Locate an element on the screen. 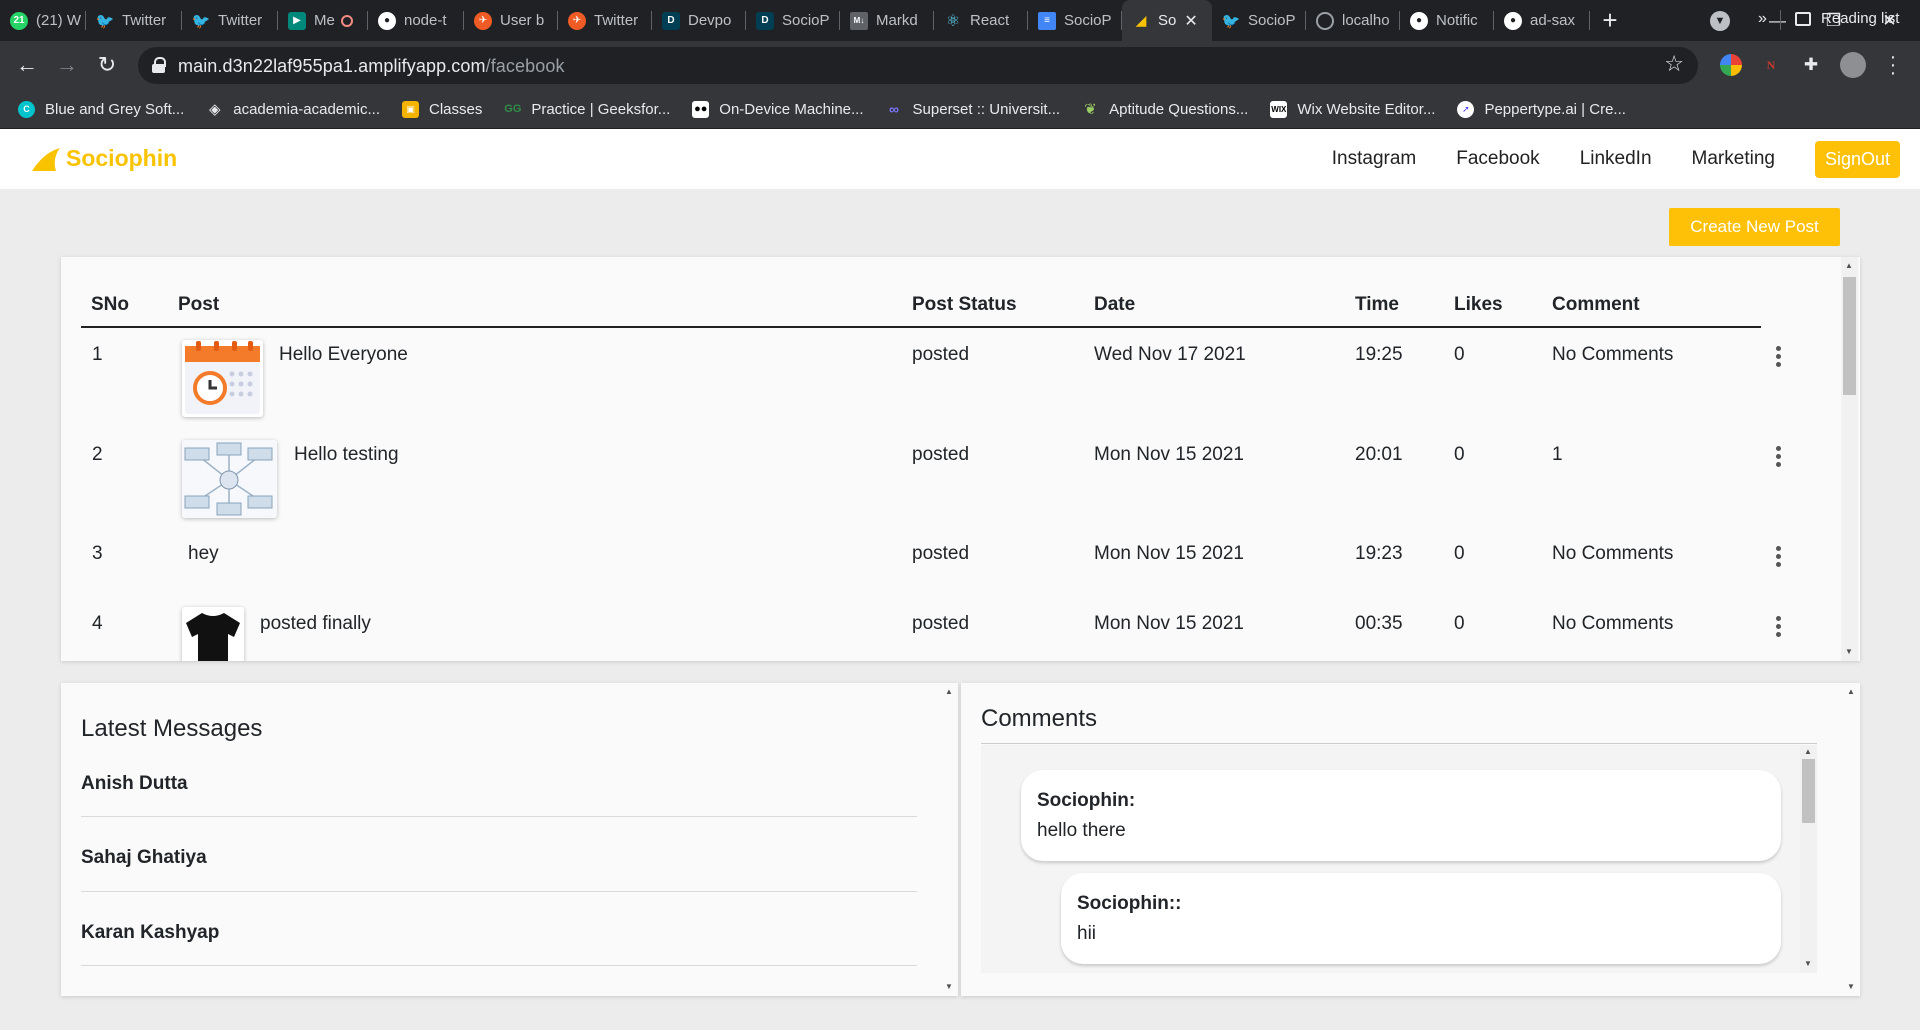 This screenshot has height=1030, width=1920. browser-tab: 21 (21) W is located at coordinates (43, 20).